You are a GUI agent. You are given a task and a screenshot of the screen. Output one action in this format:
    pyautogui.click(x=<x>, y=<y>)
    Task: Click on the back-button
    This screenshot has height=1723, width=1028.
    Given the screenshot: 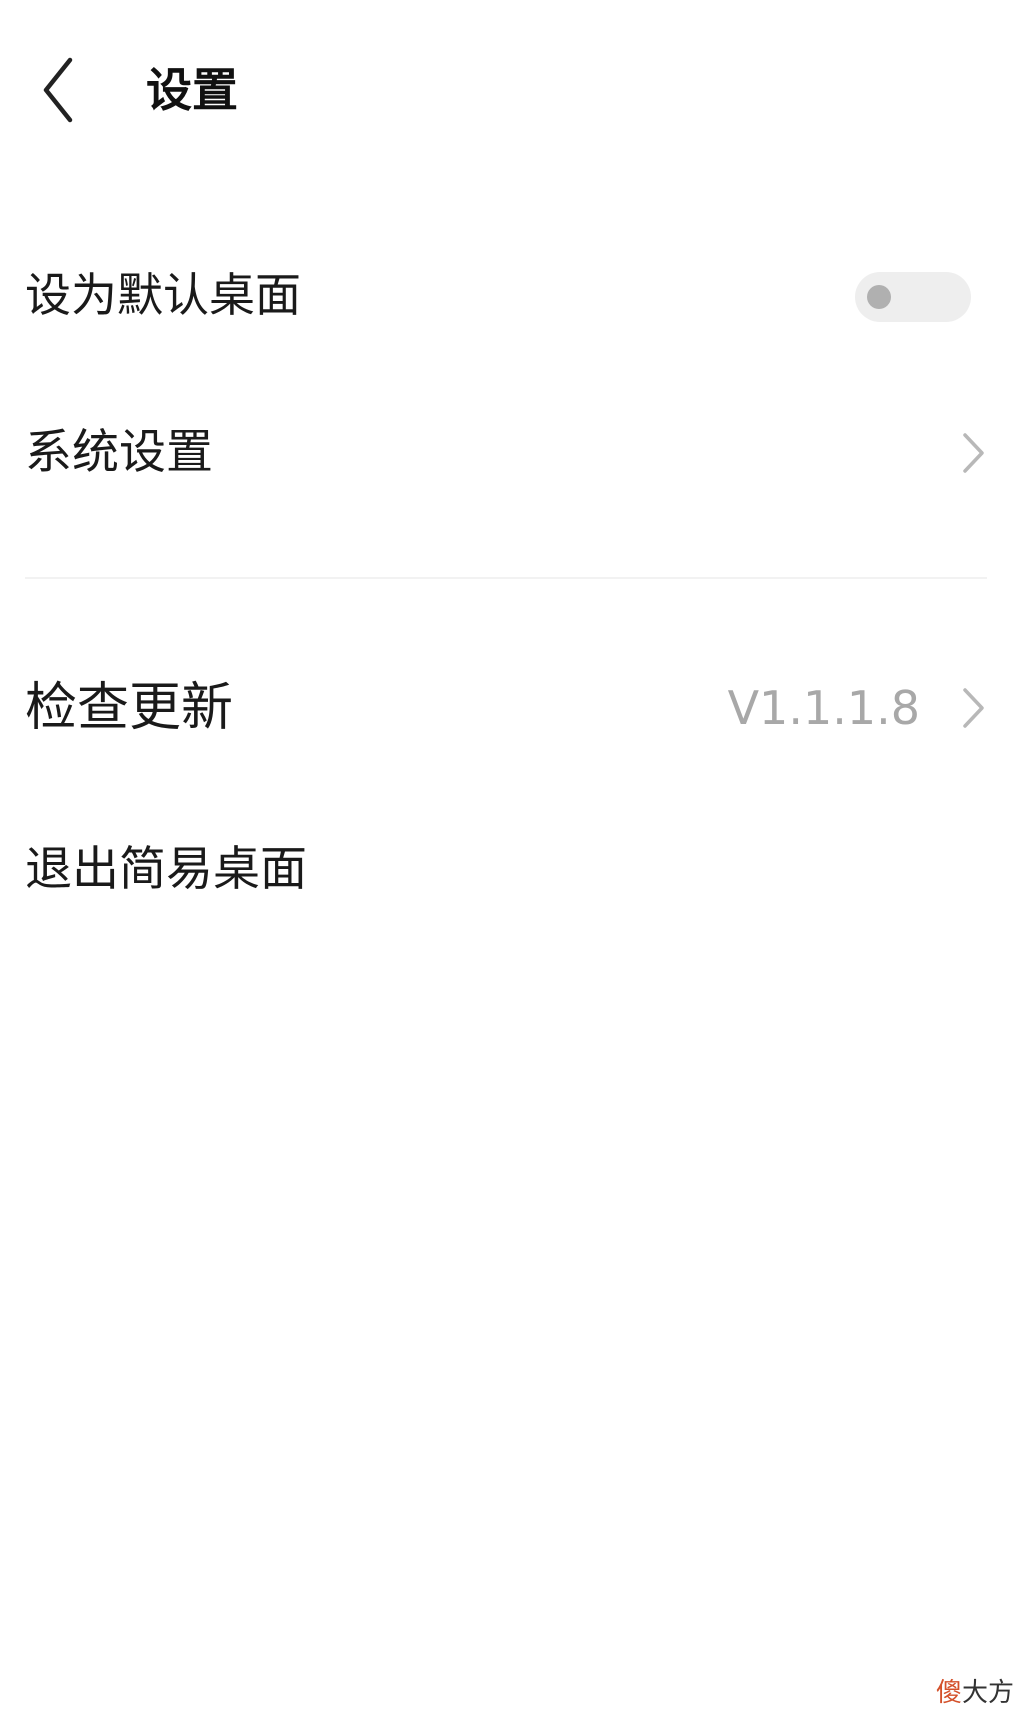 What is the action you would take?
    pyautogui.click(x=66, y=90)
    